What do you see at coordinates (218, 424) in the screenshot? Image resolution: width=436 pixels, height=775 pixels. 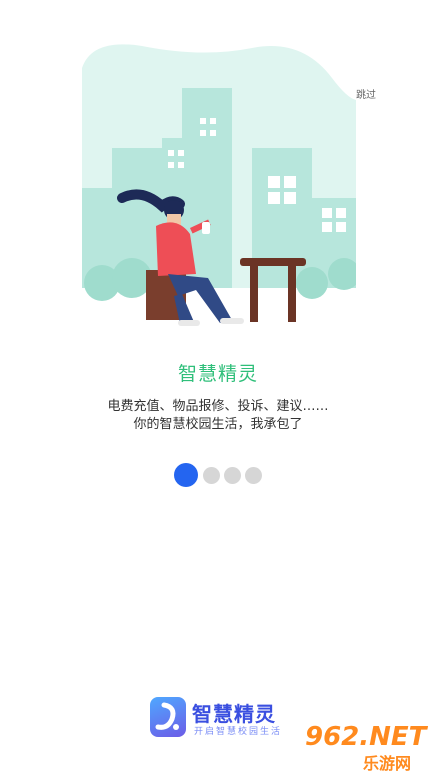 I see `description-line-2: 你的智慧校园生活，我承包了` at bounding box center [218, 424].